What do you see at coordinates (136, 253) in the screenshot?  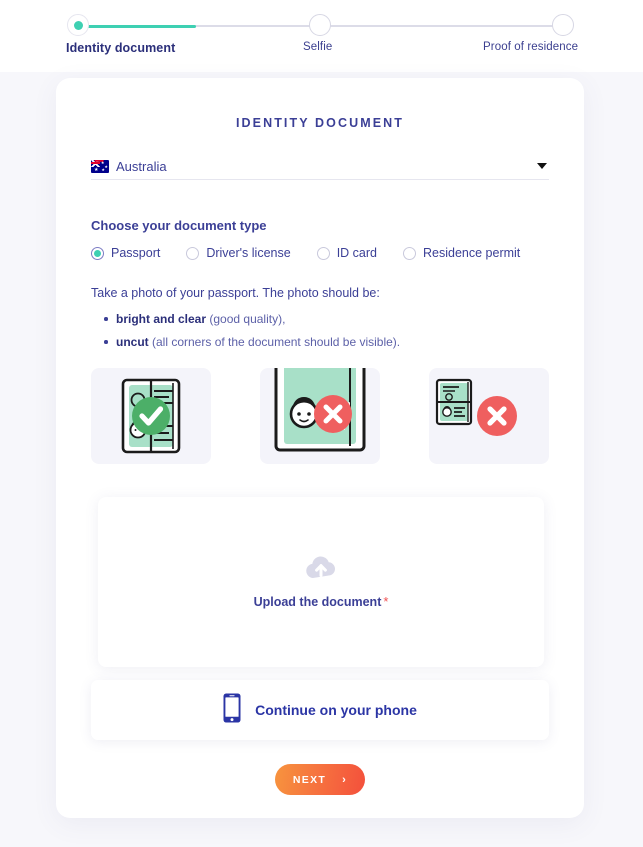 I see `radio-label: Passport` at bounding box center [136, 253].